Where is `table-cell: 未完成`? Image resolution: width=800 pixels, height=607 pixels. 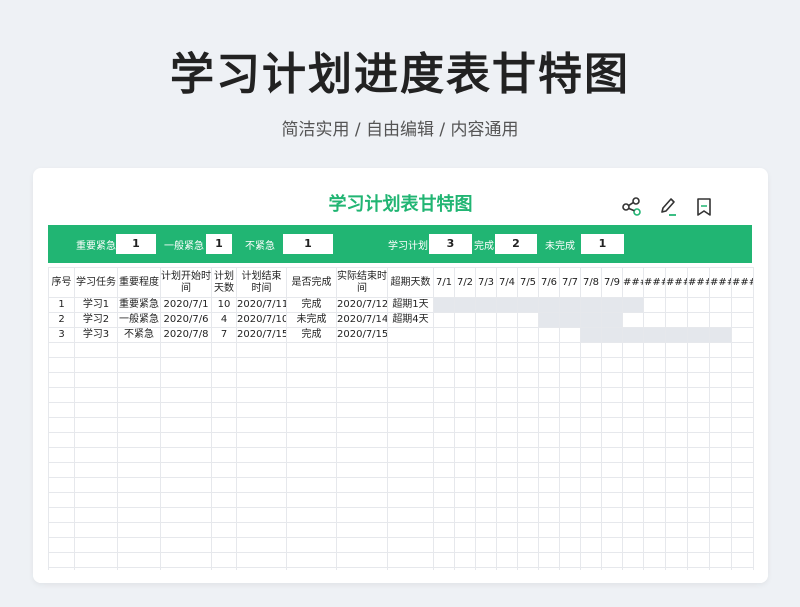
table-cell: 未完成 is located at coordinates (311, 320).